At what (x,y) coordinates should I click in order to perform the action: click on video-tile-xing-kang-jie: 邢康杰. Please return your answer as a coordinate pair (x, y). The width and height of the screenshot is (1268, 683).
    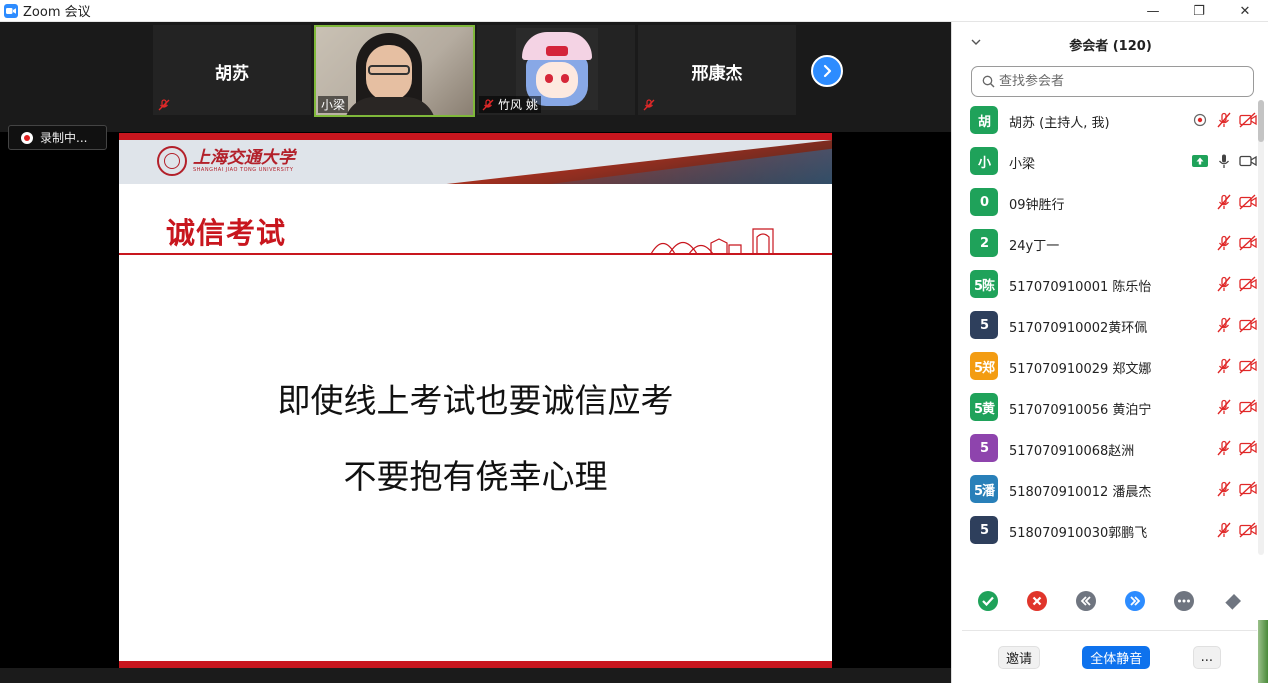
    Looking at the image, I should click on (717, 70).